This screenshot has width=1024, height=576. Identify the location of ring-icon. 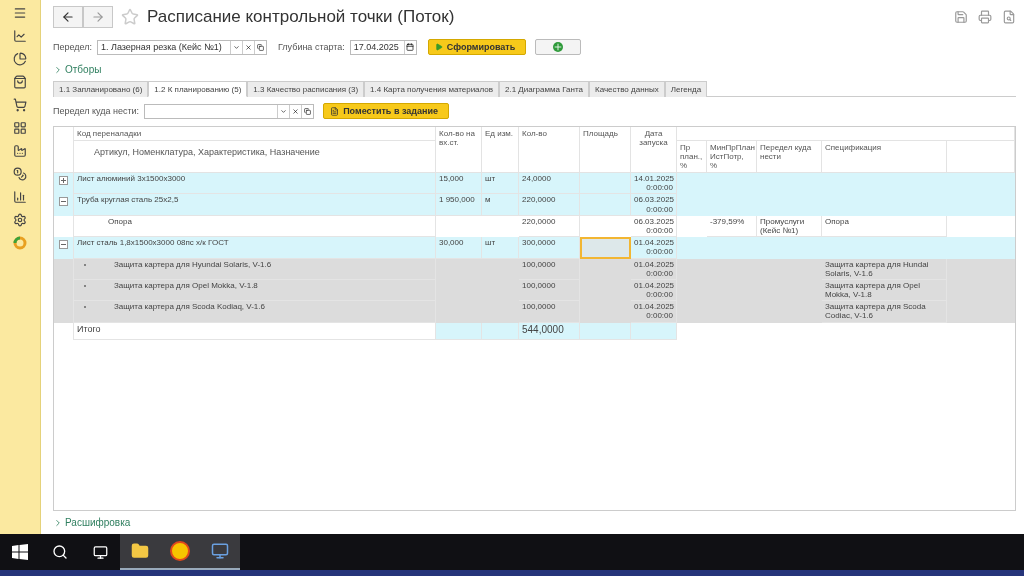
(20, 243).